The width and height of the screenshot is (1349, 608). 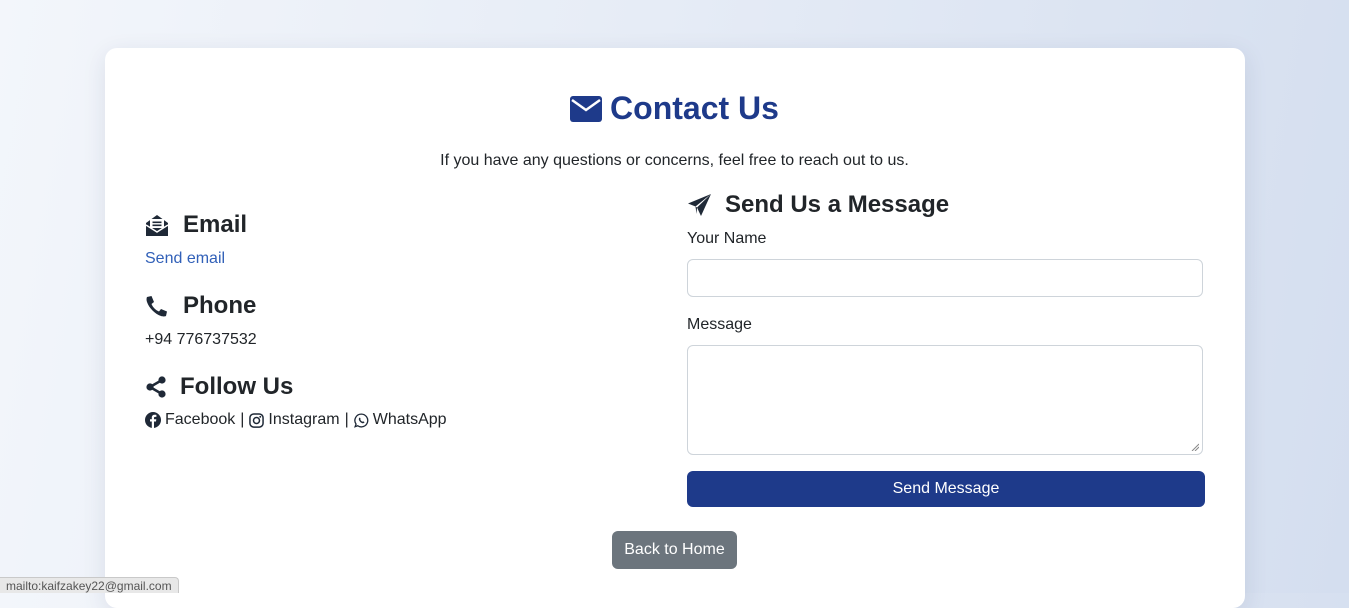 What do you see at coordinates (156, 387) in the screenshot?
I see `share-icon` at bounding box center [156, 387].